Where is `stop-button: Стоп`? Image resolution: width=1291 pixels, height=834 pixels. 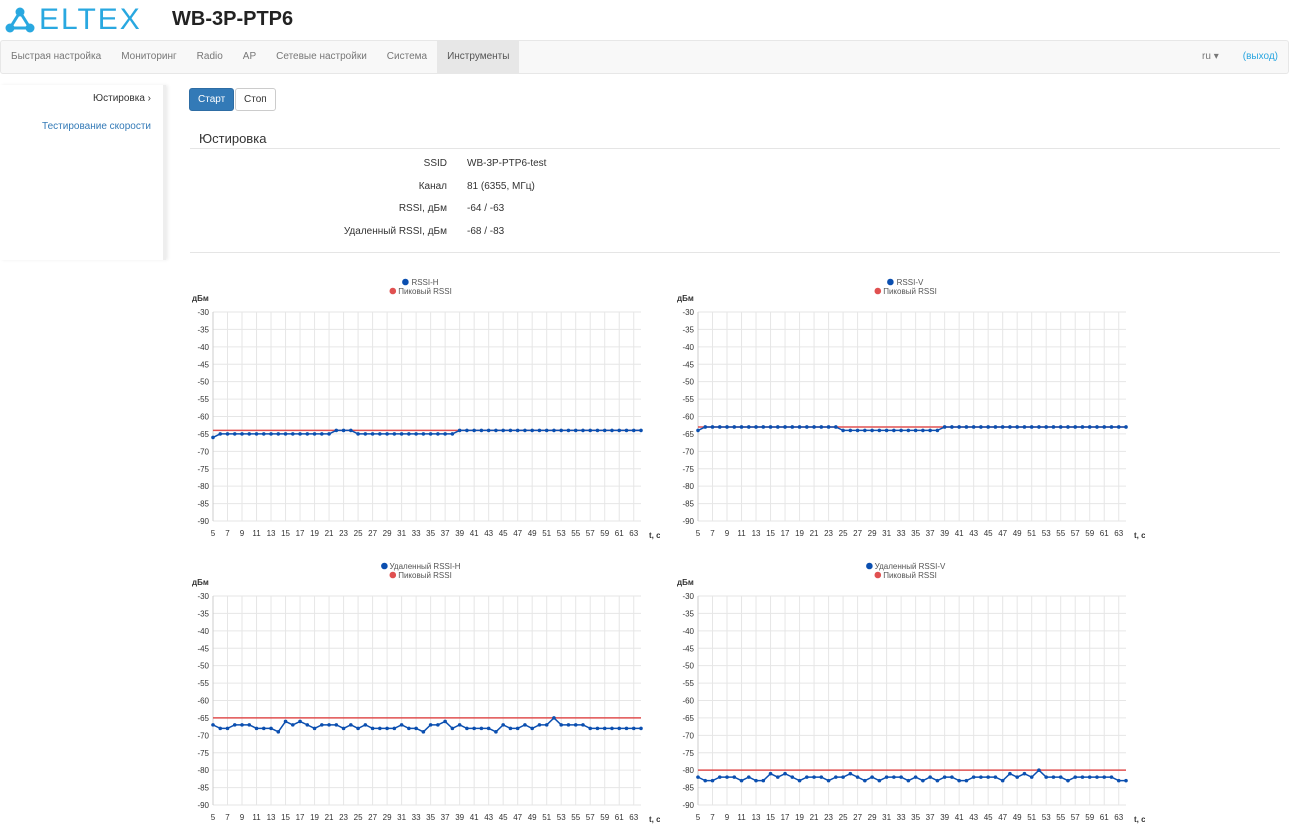 stop-button: Стоп is located at coordinates (255, 99).